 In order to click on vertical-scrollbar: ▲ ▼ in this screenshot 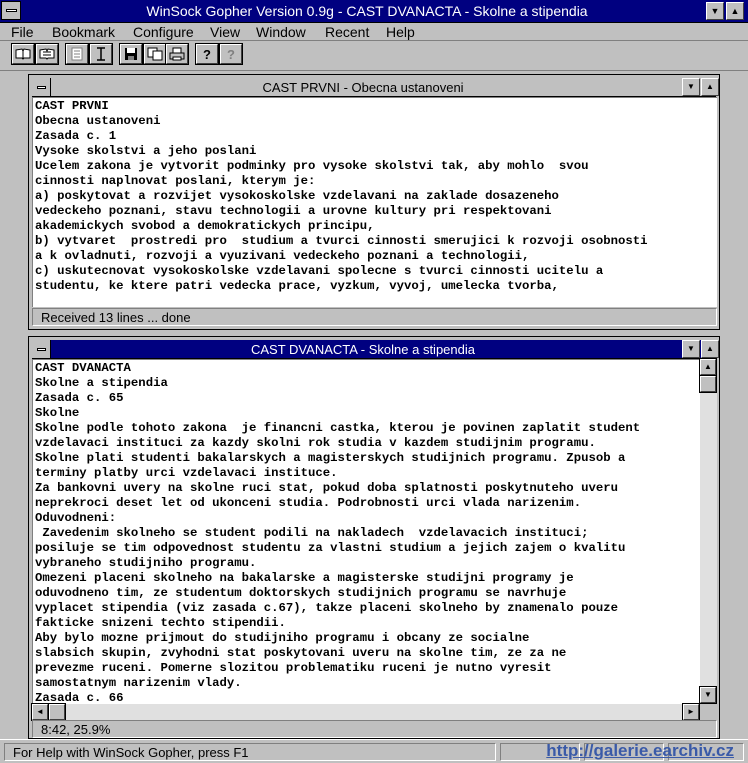, I will do `click(708, 531)`.